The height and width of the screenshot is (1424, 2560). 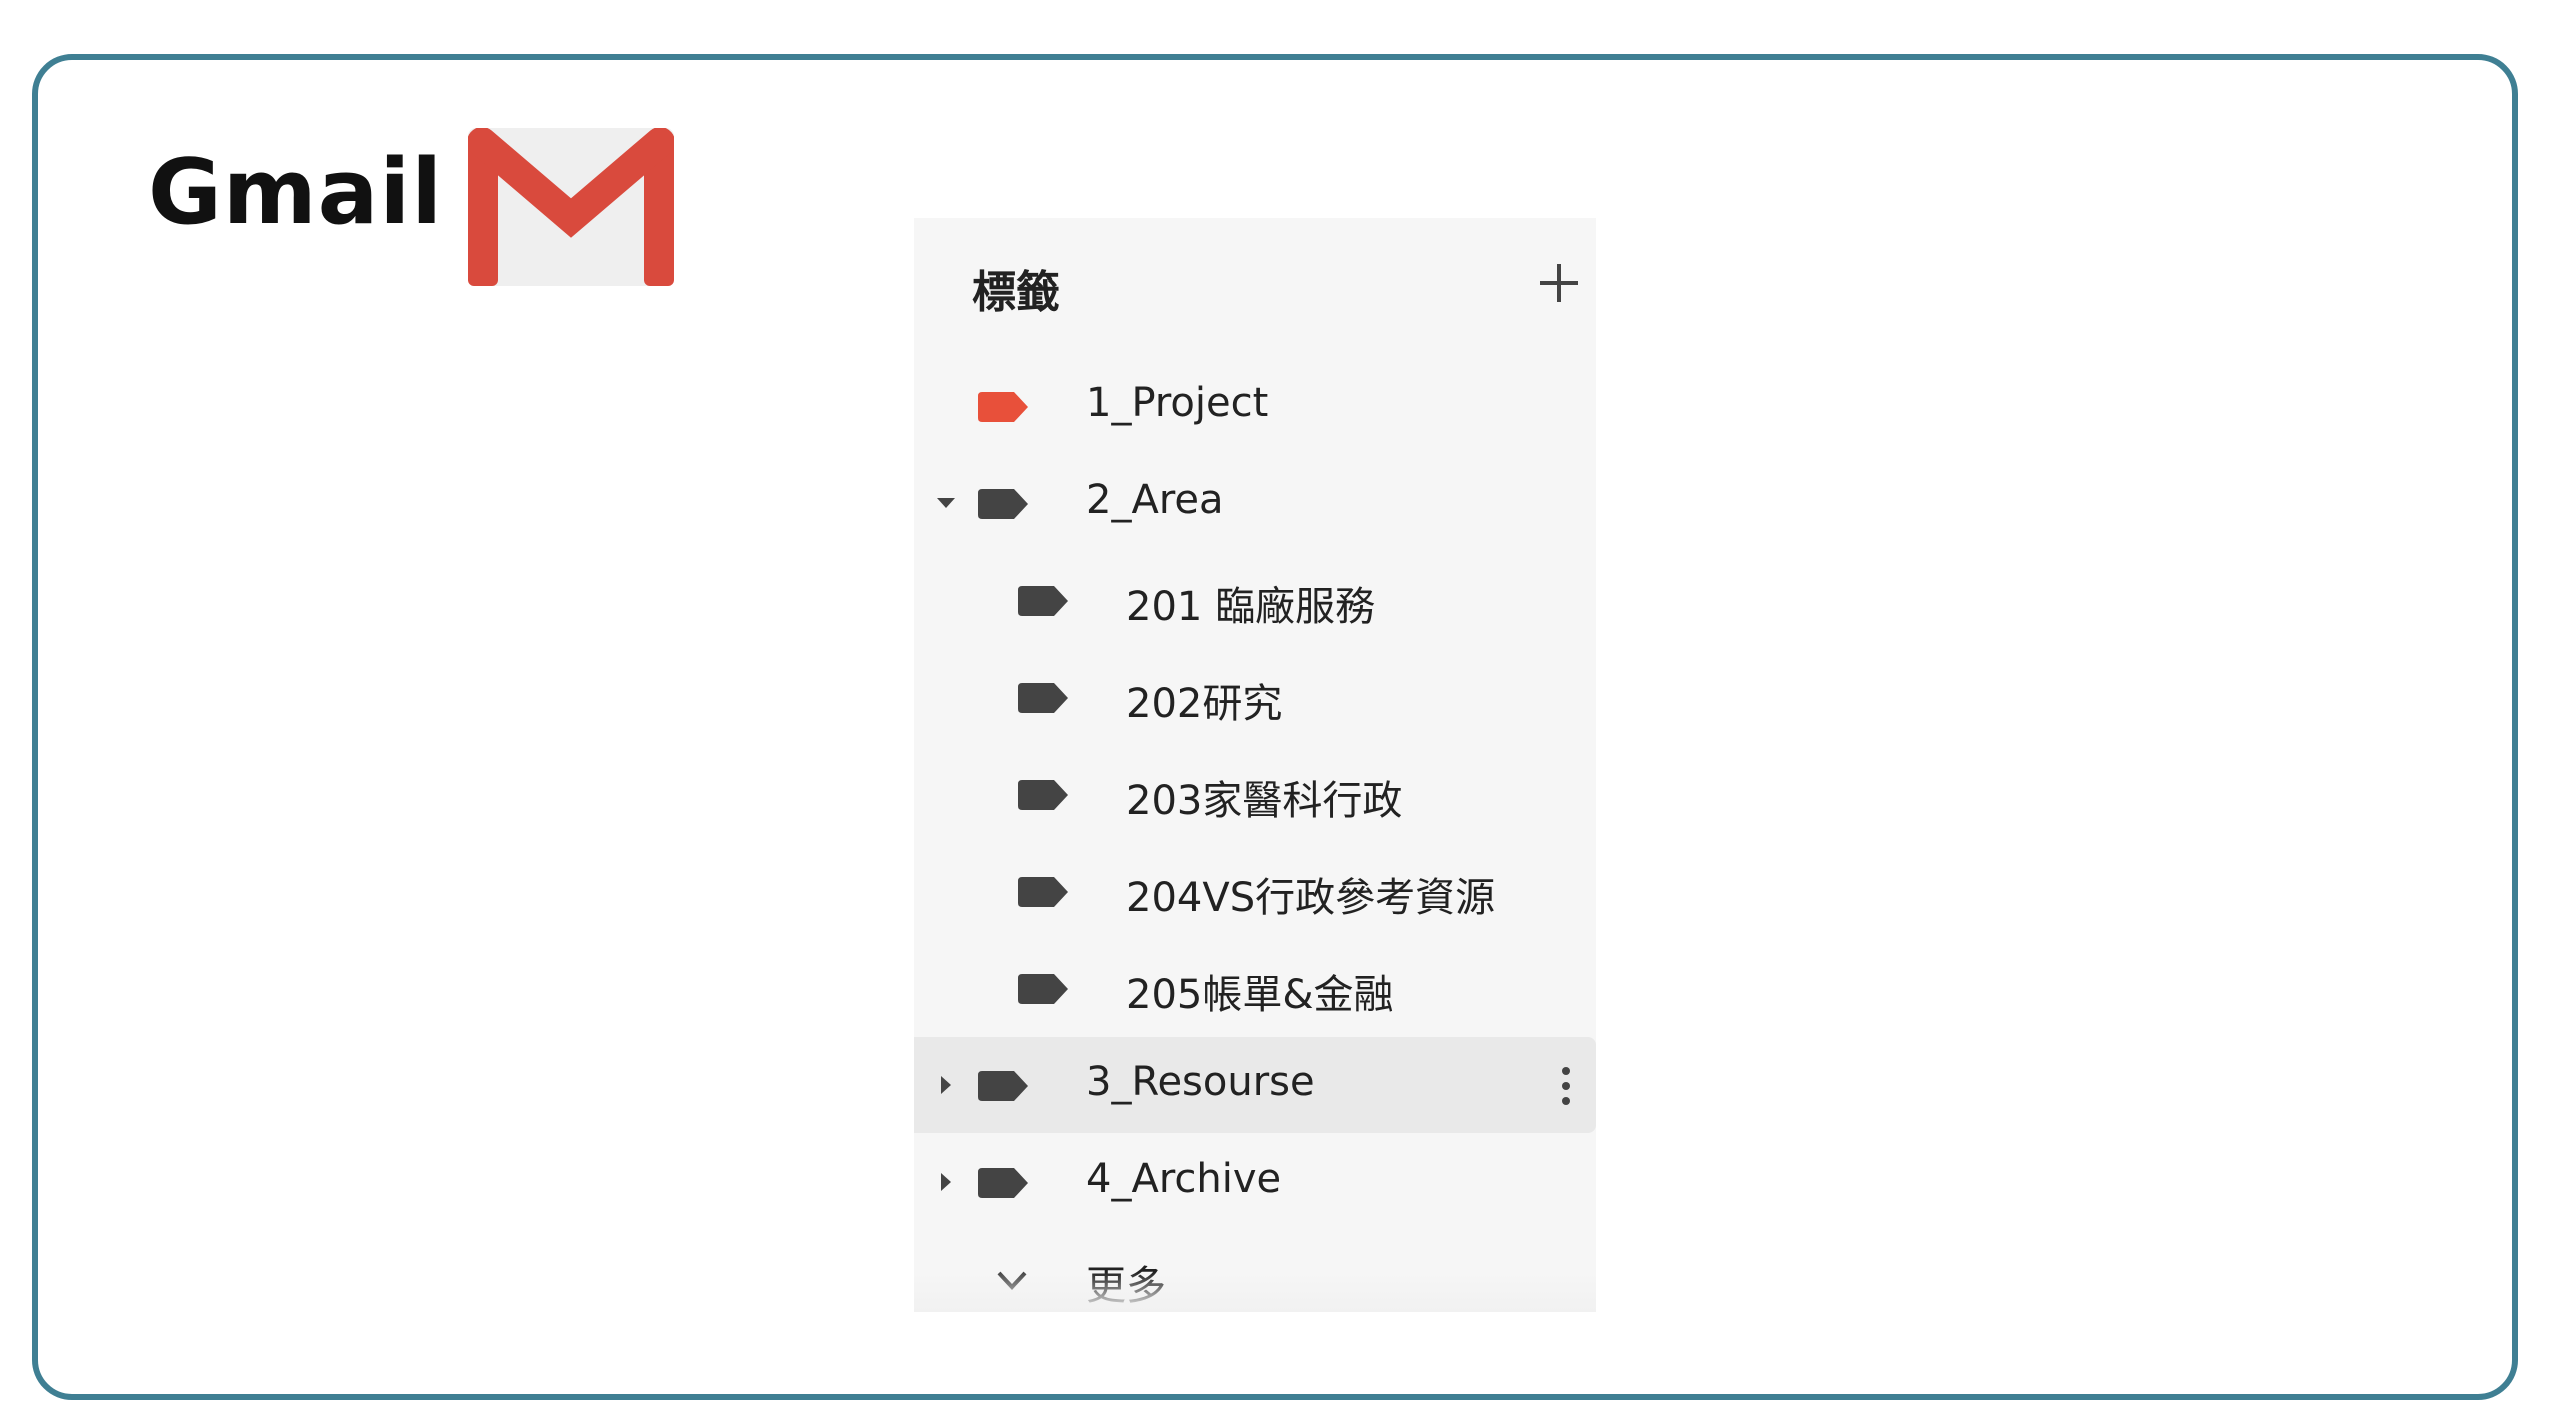 I want to click on add-label-button, so click(x=1559, y=283).